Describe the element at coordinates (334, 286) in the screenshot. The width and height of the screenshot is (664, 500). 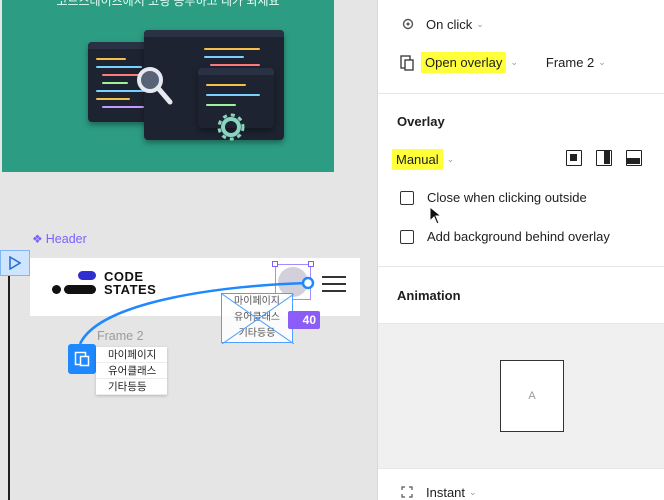
I see `hamburger-menu-icon` at that location.